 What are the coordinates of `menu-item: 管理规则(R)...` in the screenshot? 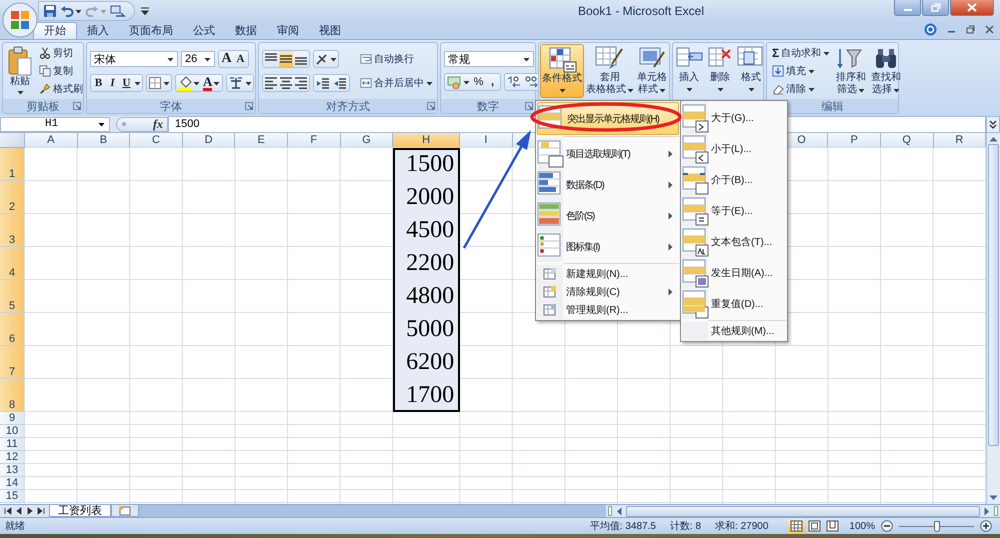 It's located at (608, 310).